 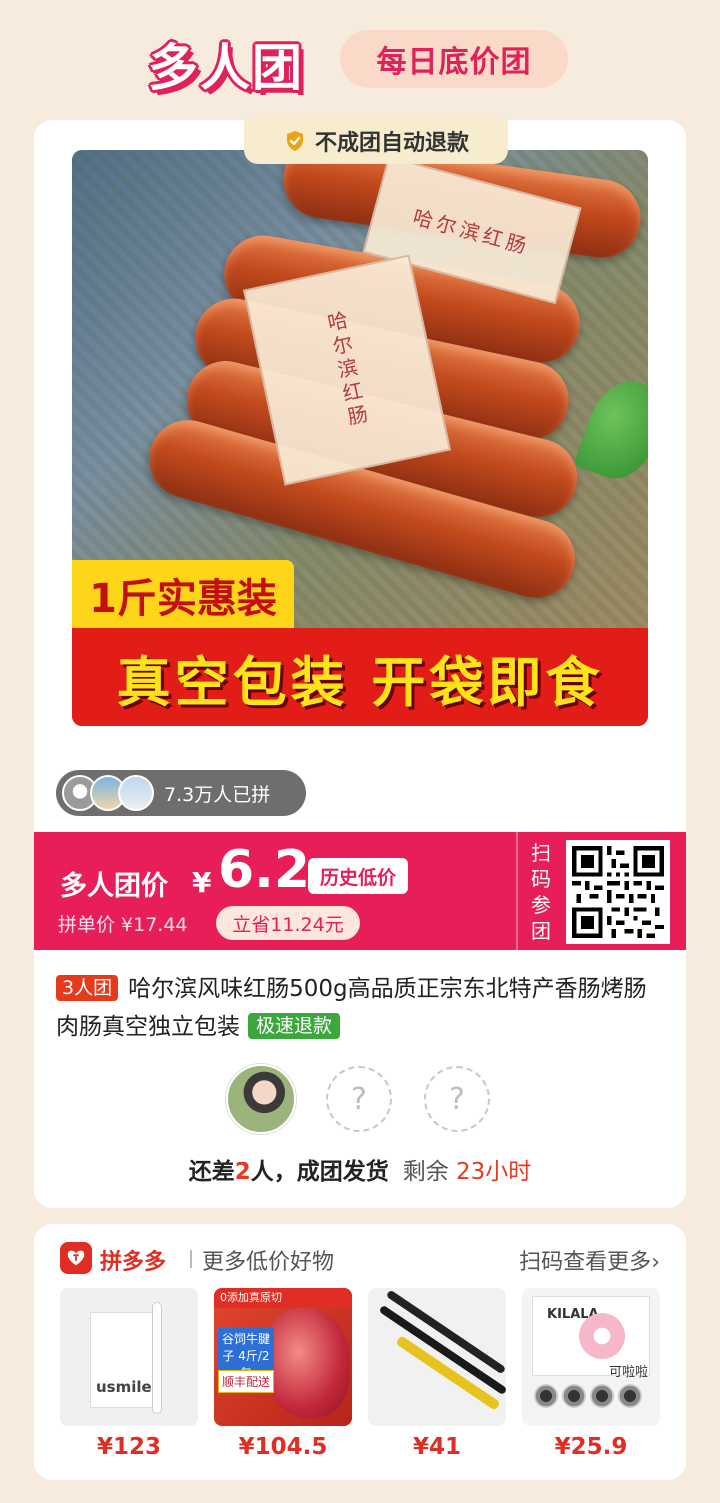 I want to click on refund-badge: 不成团自动退款, so click(x=376, y=141).